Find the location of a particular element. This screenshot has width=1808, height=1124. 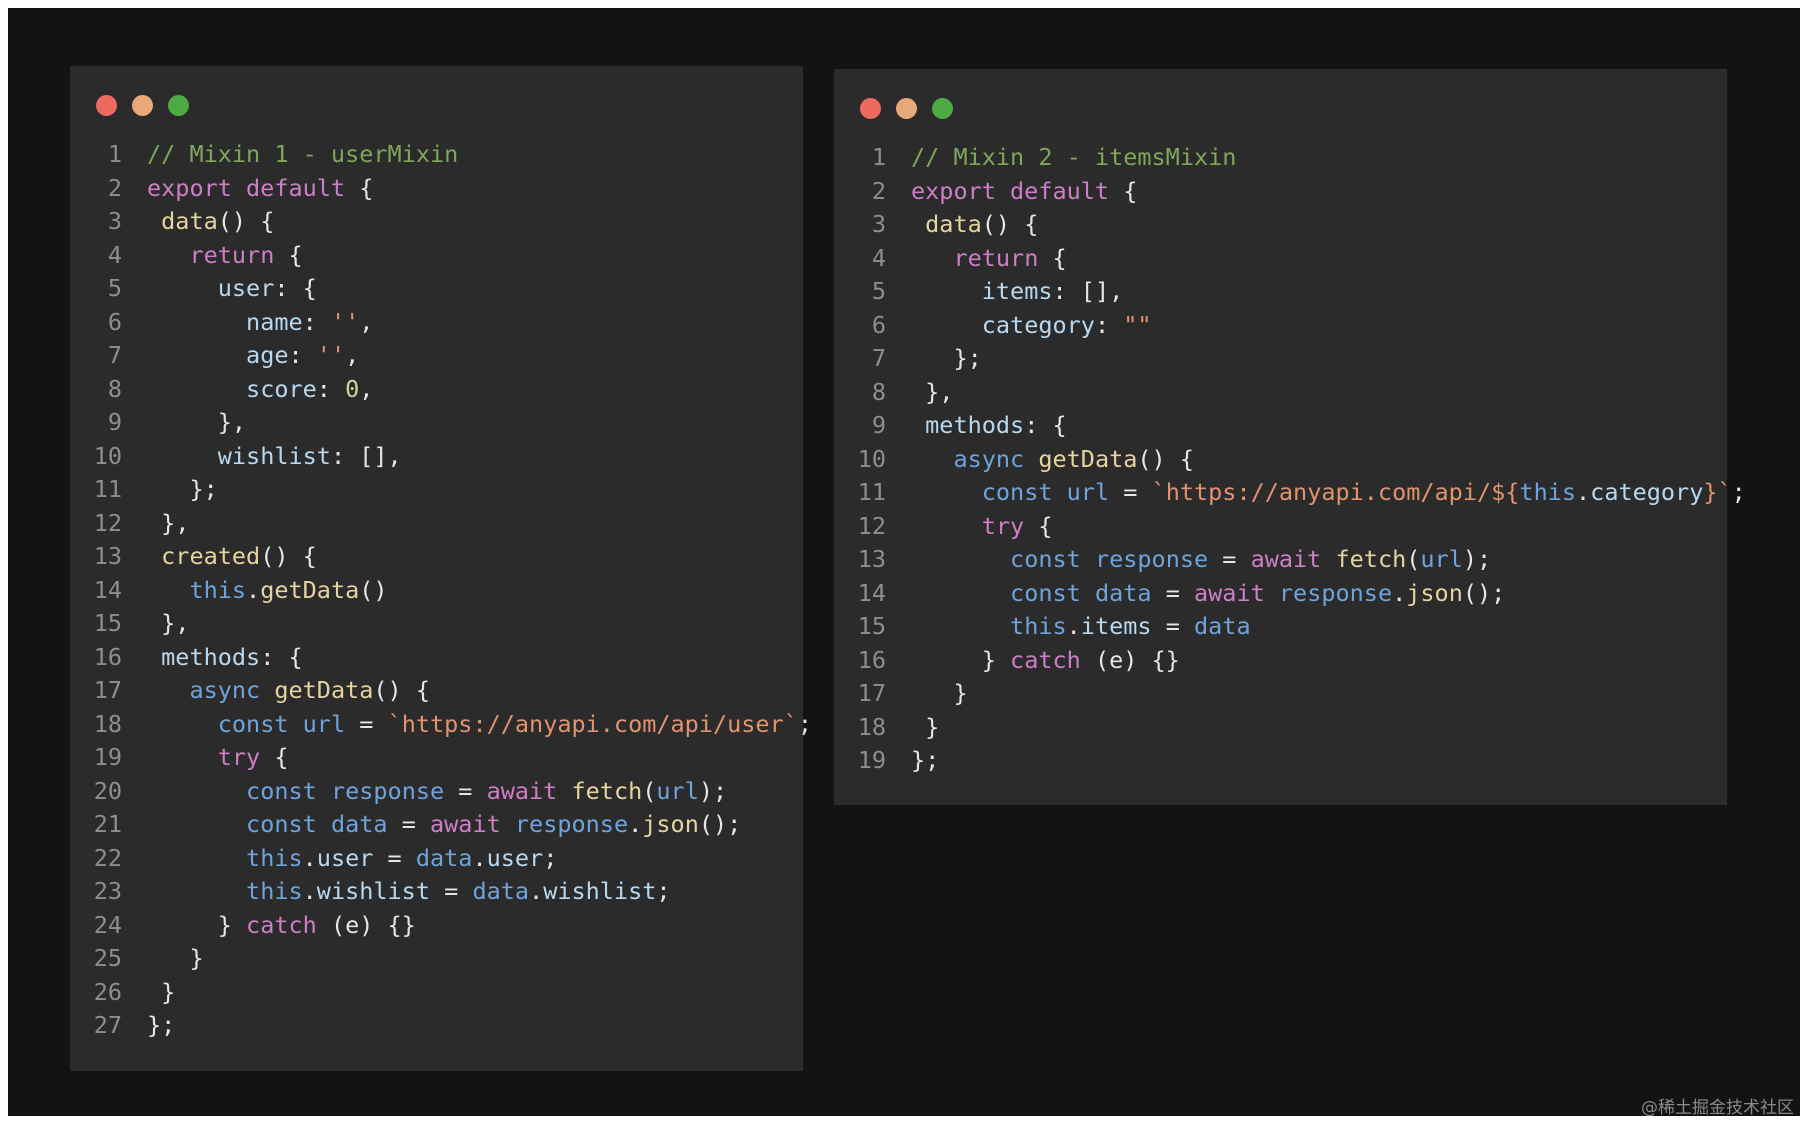

code-text: async getData() { is located at coordinates (276, 691).